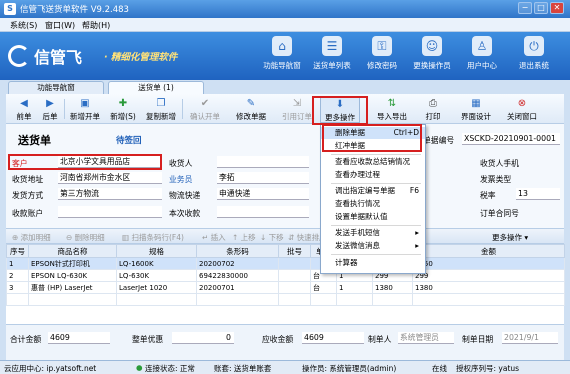 Image resolution: width=570 pixels, height=374 pixels. I want to click on receiver-field, so click(263, 162).